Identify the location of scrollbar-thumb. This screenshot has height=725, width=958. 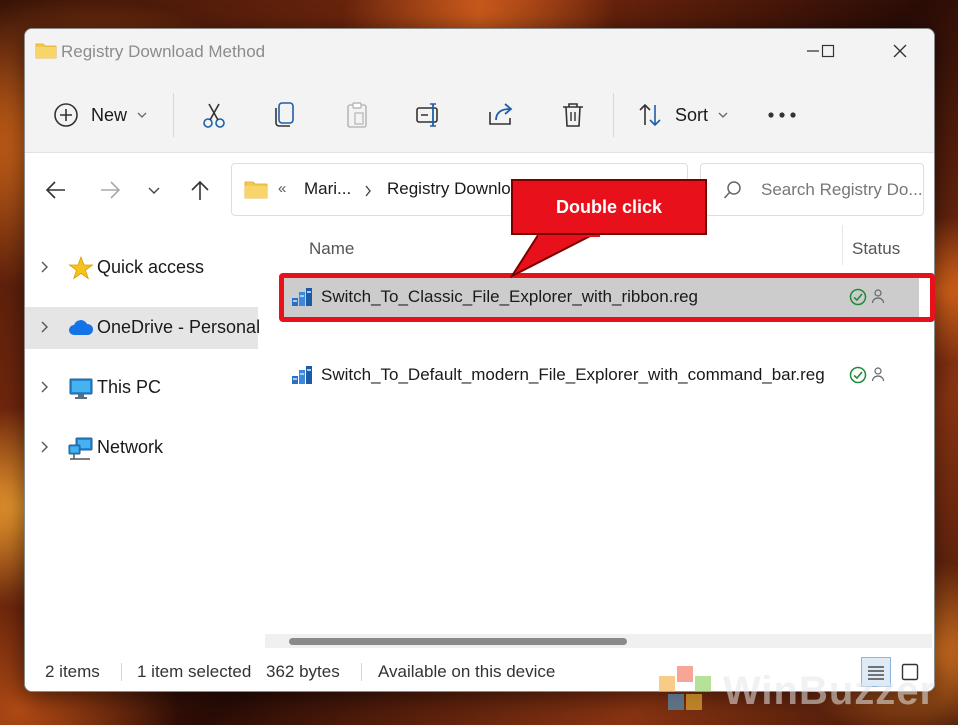
(458, 641).